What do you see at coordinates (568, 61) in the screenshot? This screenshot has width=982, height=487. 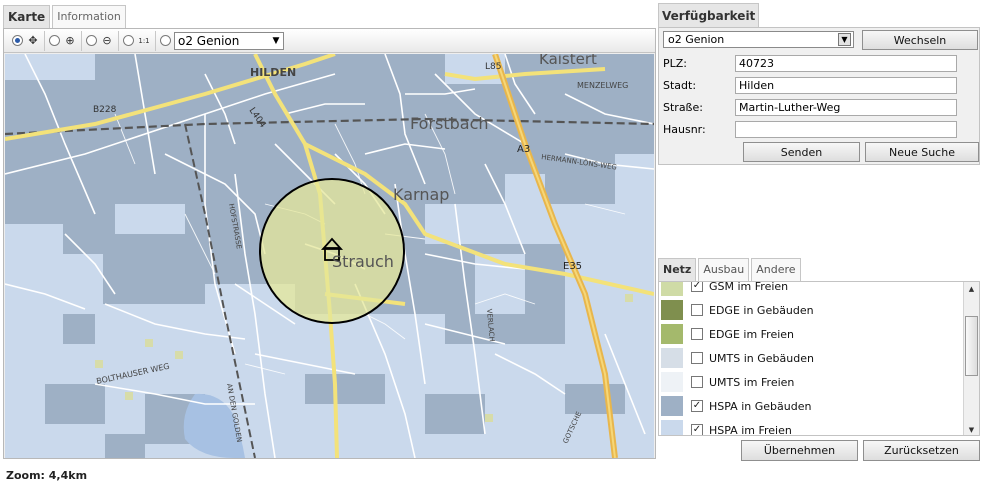 I see `label-kaistert: Kaistert` at bounding box center [568, 61].